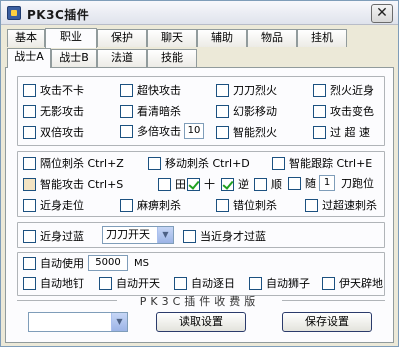  I want to click on window-title: PK3C插件, so click(58, 15).